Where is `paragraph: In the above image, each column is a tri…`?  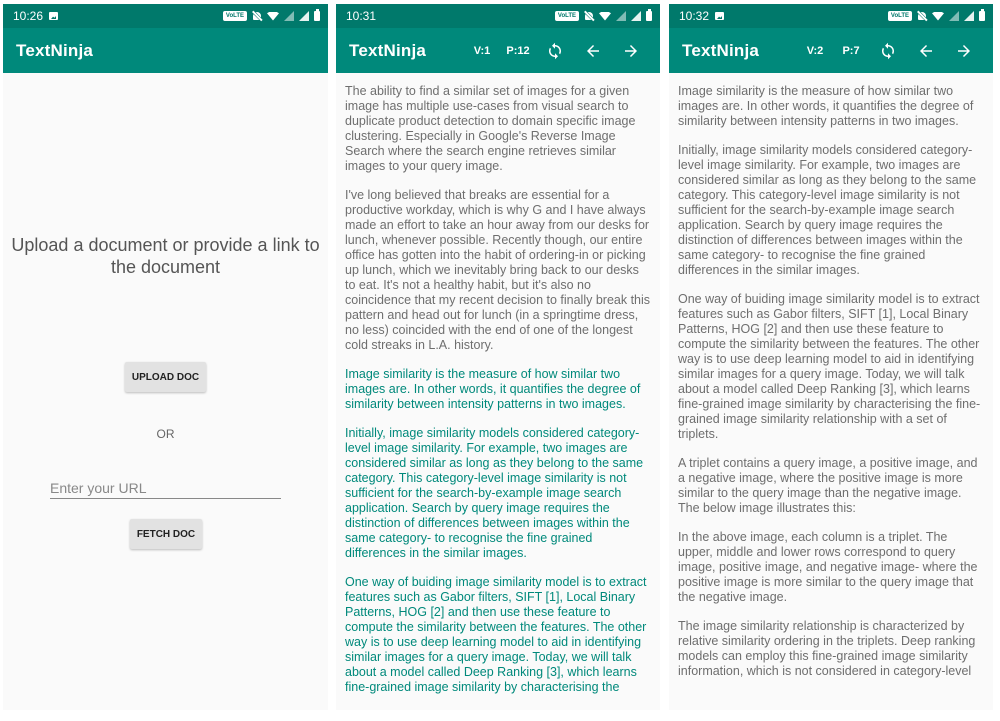
paragraph: In the above image, each column is a tri… is located at coordinates (828, 567).